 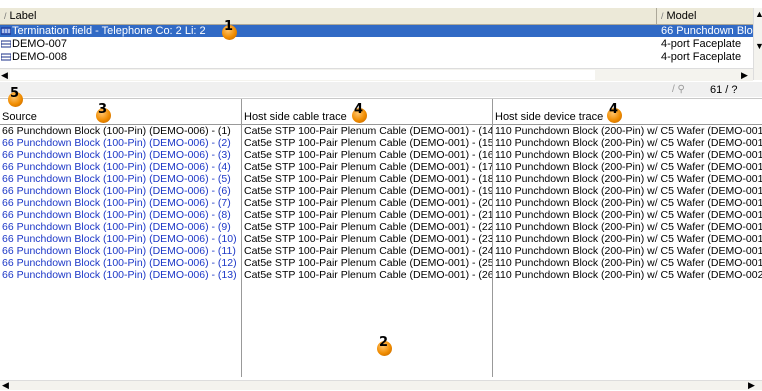 What do you see at coordinates (724, 90) in the screenshot?
I see `record-counter: 61 / ?` at bounding box center [724, 90].